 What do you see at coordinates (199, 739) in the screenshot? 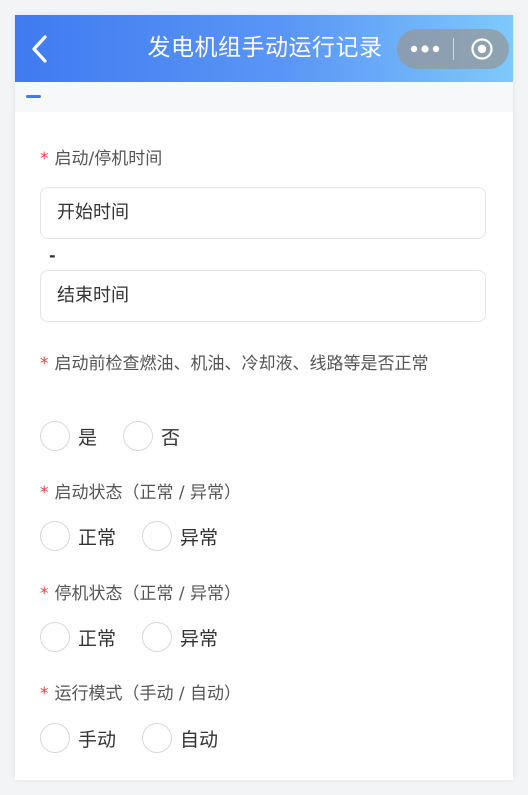
I see `radio-label: 自动` at bounding box center [199, 739].